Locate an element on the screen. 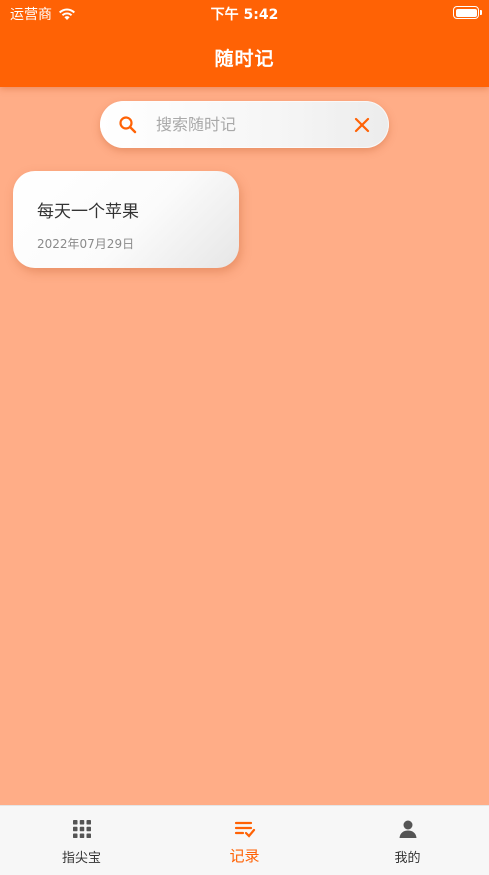 This screenshot has width=489, height=875. status-bar: 运营商 下午 5:42 is located at coordinates (244, 13).